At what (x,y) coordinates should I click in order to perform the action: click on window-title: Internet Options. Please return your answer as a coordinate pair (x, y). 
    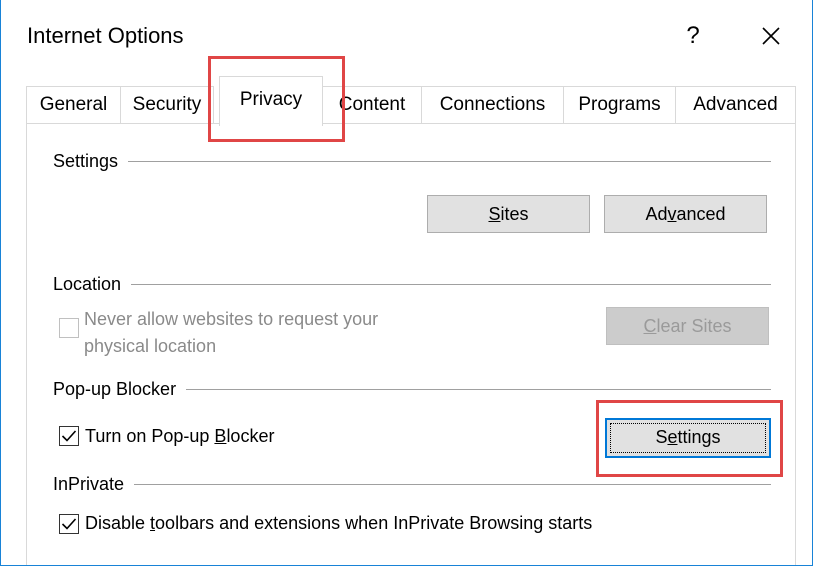
    Looking at the image, I should click on (105, 35).